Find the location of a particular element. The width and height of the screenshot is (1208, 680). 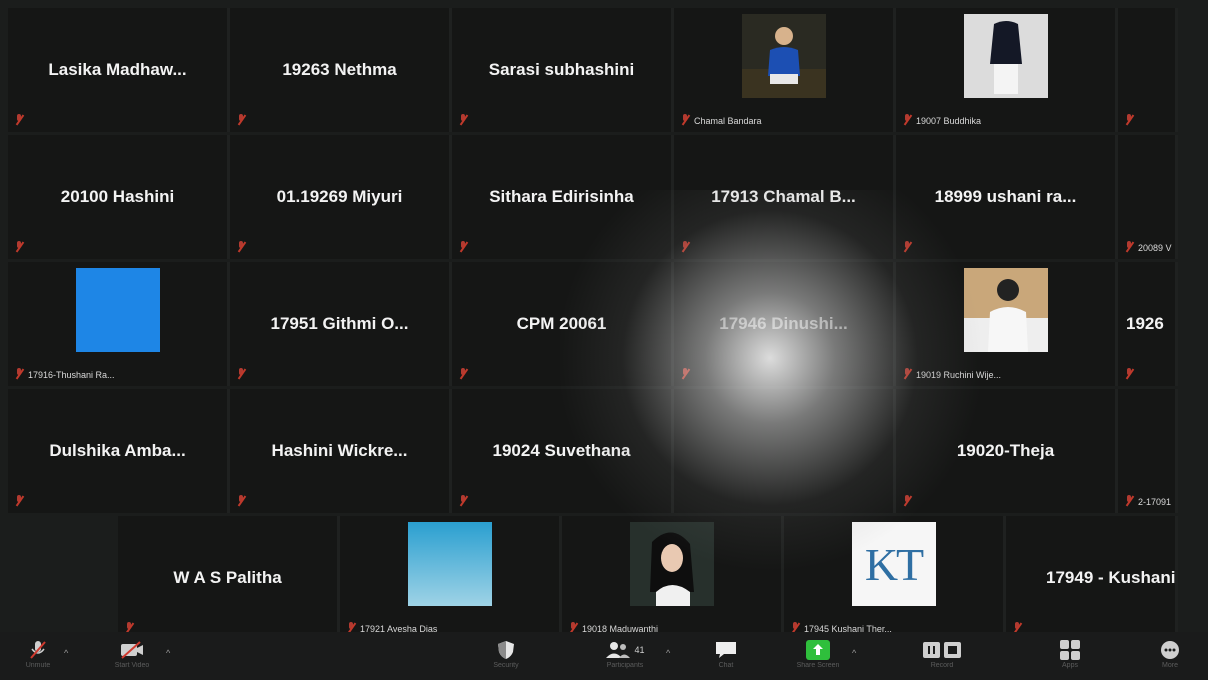

participant-tile: 19018 Maduwanthi is located at coordinates (673, 578).